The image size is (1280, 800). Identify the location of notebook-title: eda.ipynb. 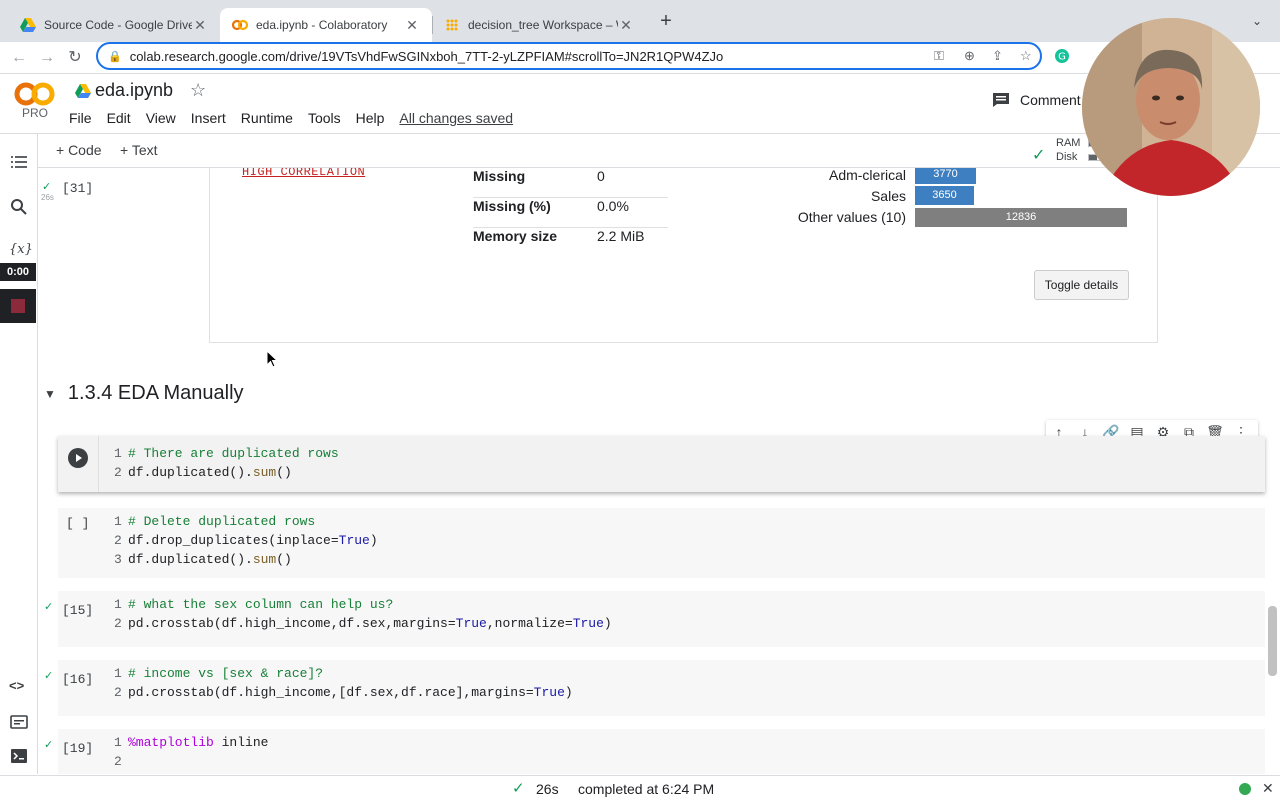
(134, 90).